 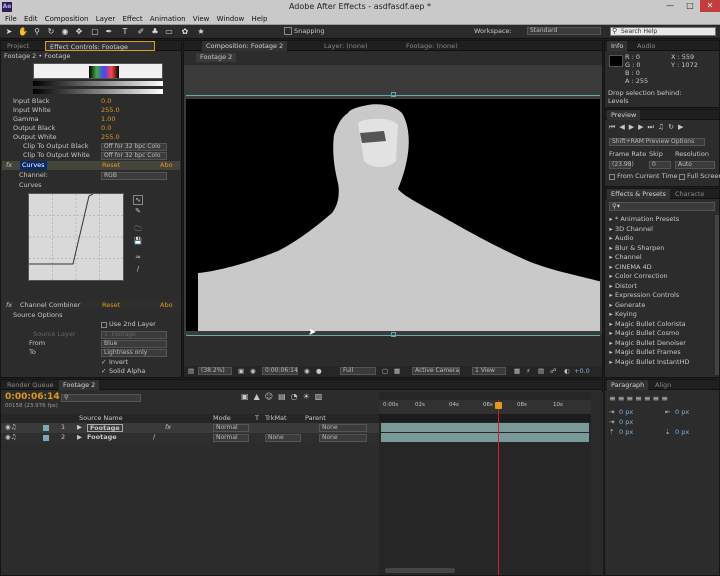 I want to click on layer-mode-select: Normal, so click(x=231, y=428).